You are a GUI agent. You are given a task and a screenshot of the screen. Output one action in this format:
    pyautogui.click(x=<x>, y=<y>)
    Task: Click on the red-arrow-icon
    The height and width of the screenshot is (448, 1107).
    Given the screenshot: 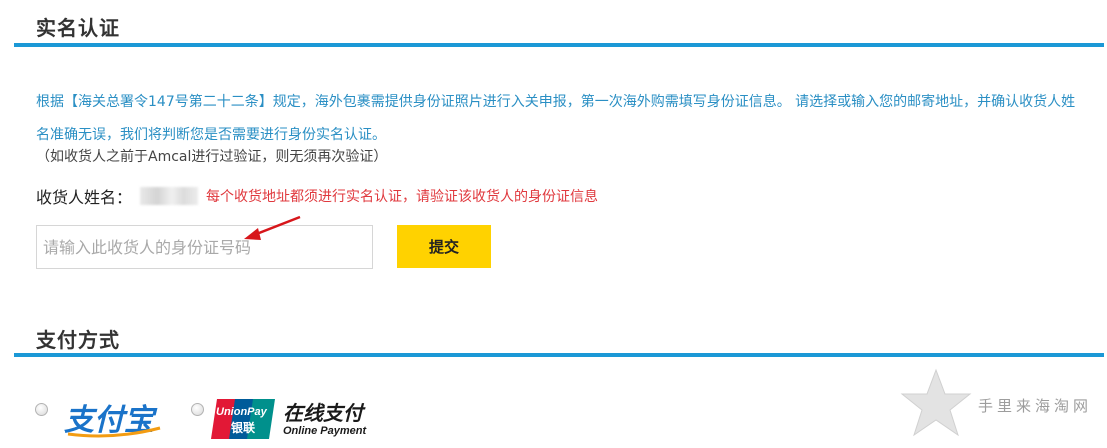 What is the action you would take?
    pyautogui.click(x=272, y=227)
    